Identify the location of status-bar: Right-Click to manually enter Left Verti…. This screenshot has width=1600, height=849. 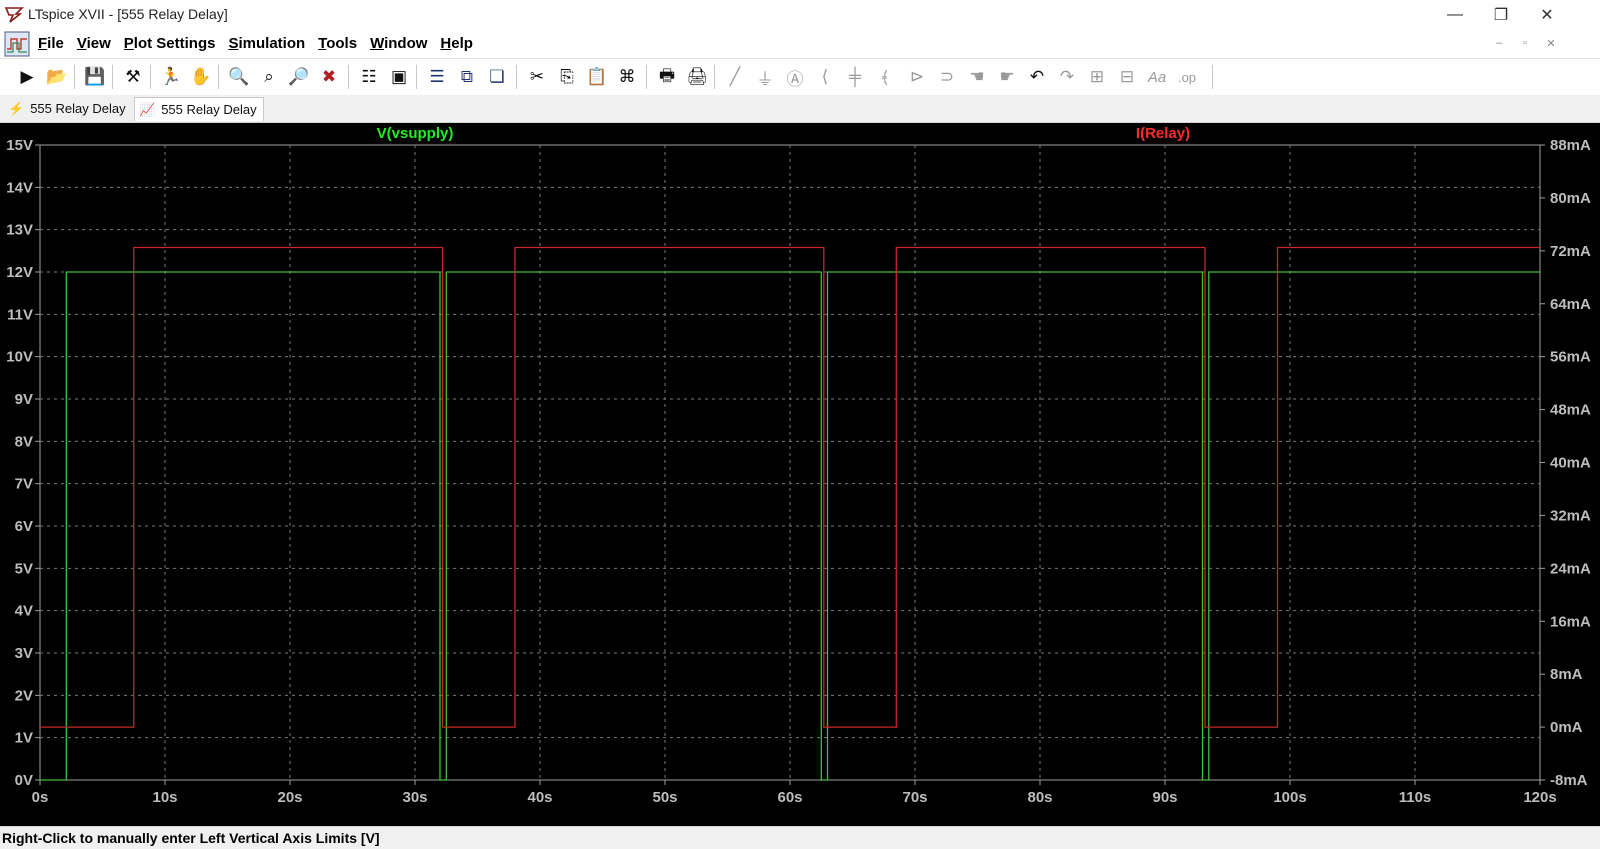
(800, 837).